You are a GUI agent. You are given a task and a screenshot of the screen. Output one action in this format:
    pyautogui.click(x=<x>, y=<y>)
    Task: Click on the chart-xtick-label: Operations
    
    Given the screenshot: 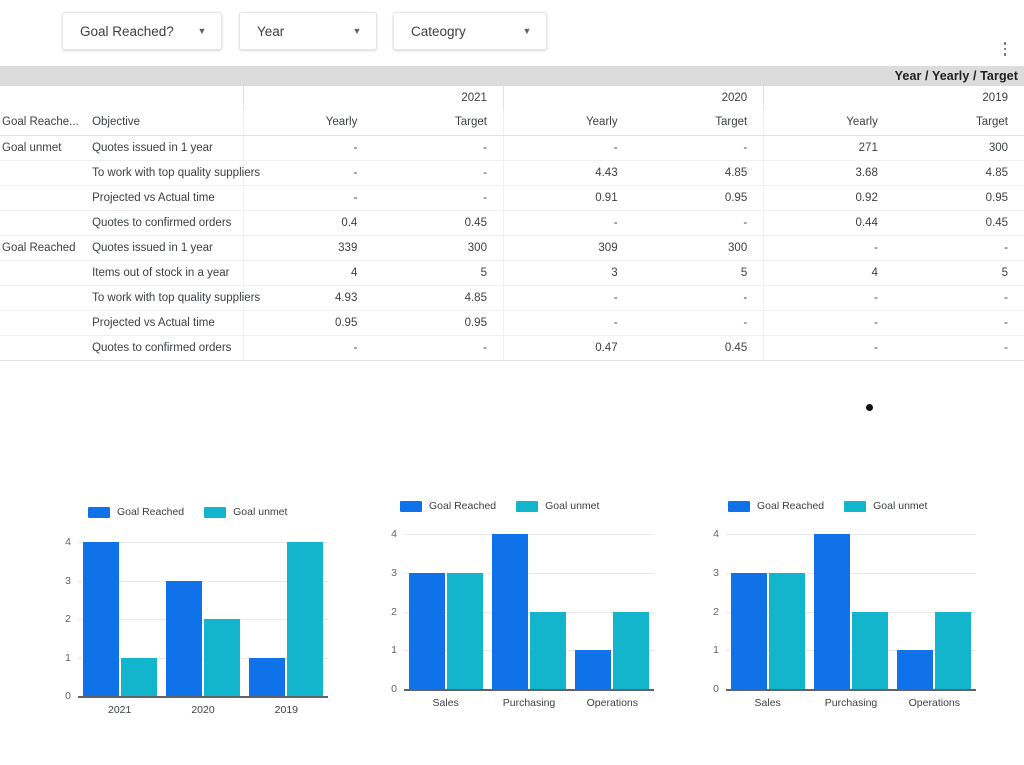 What is the action you would take?
    pyautogui.click(x=612, y=703)
    